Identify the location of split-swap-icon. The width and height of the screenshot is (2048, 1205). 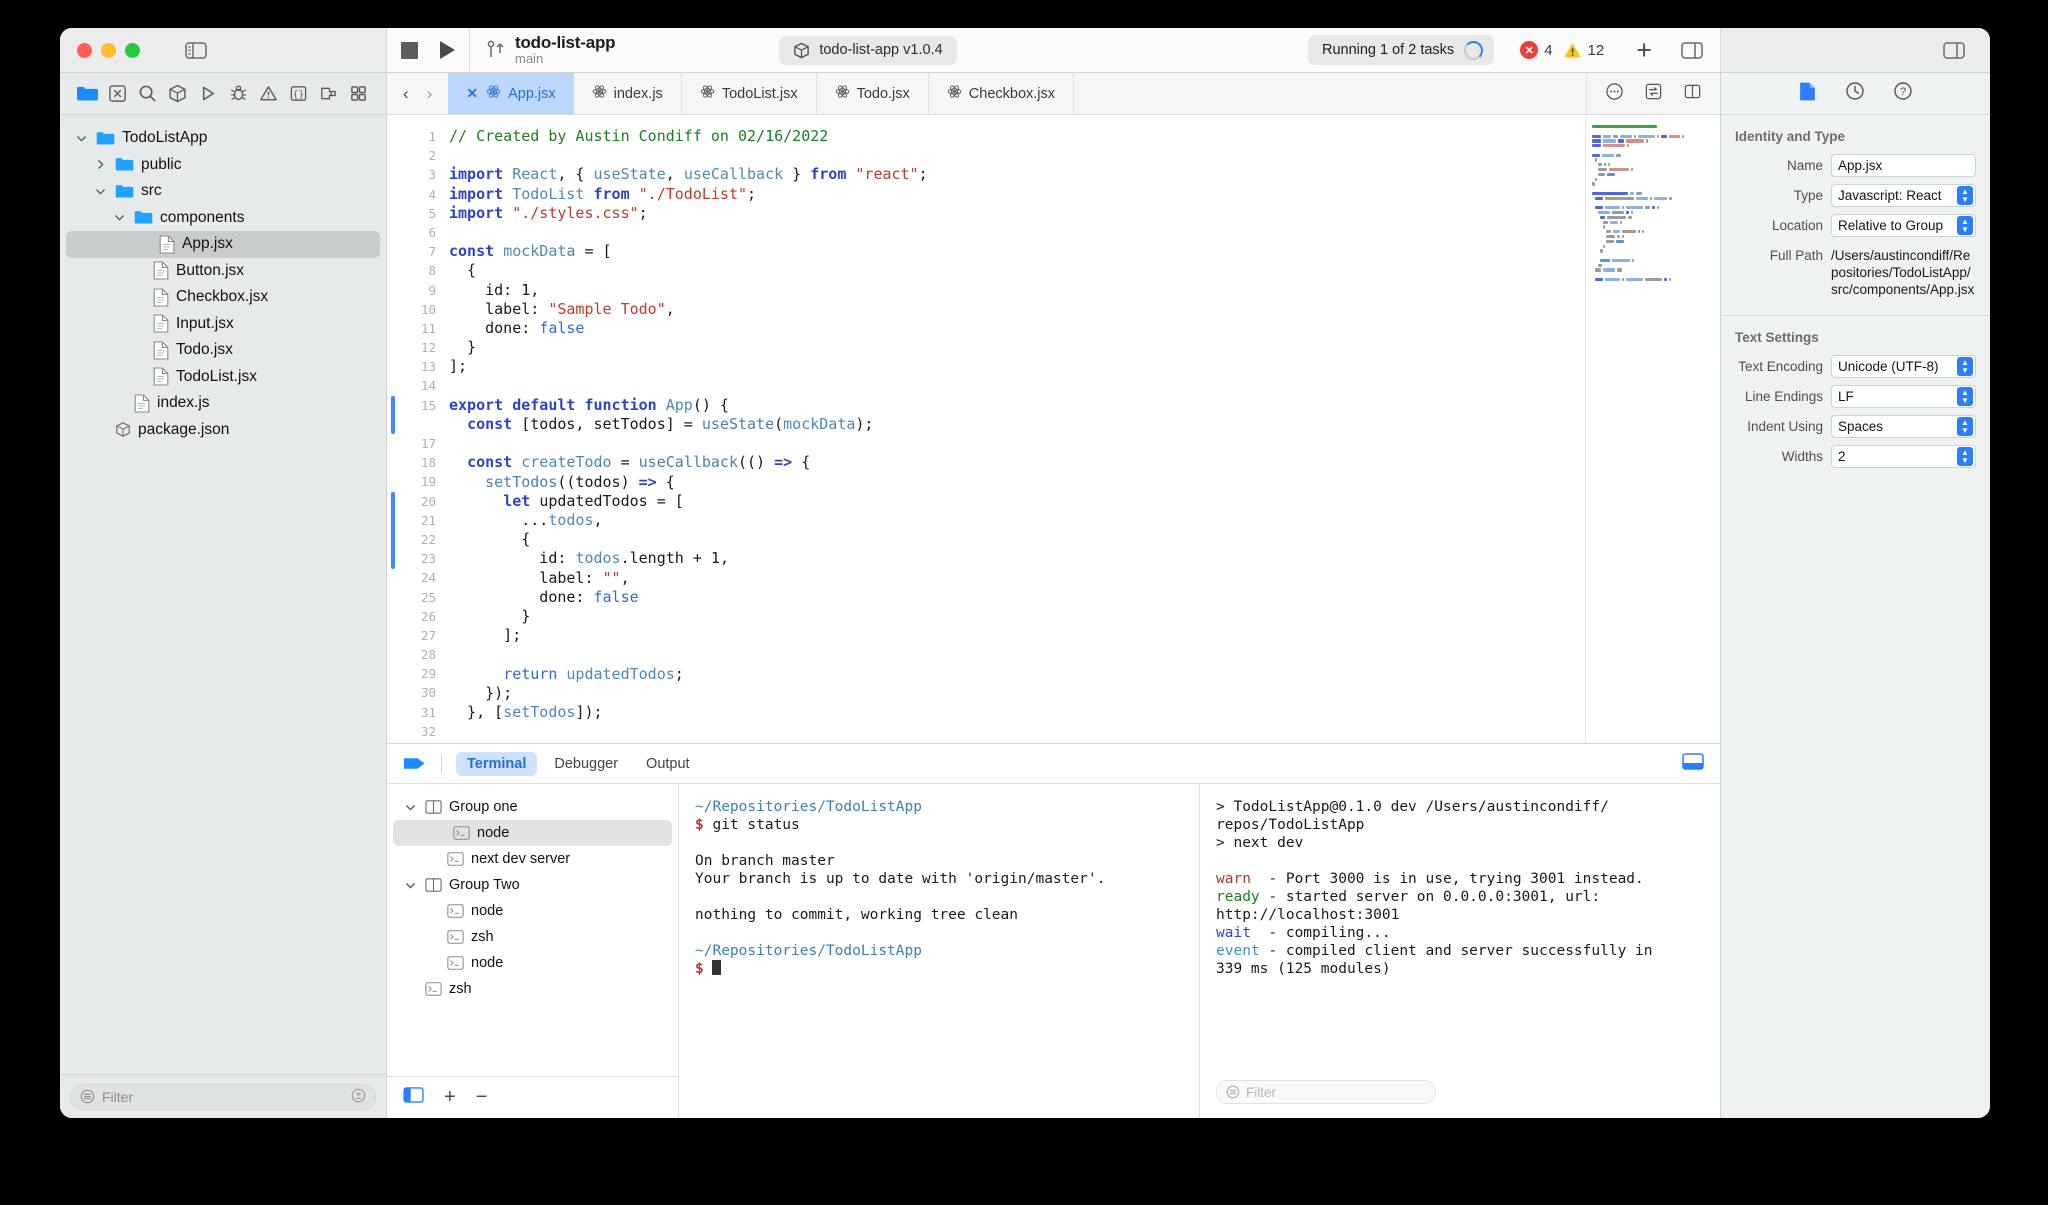
(1653, 94).